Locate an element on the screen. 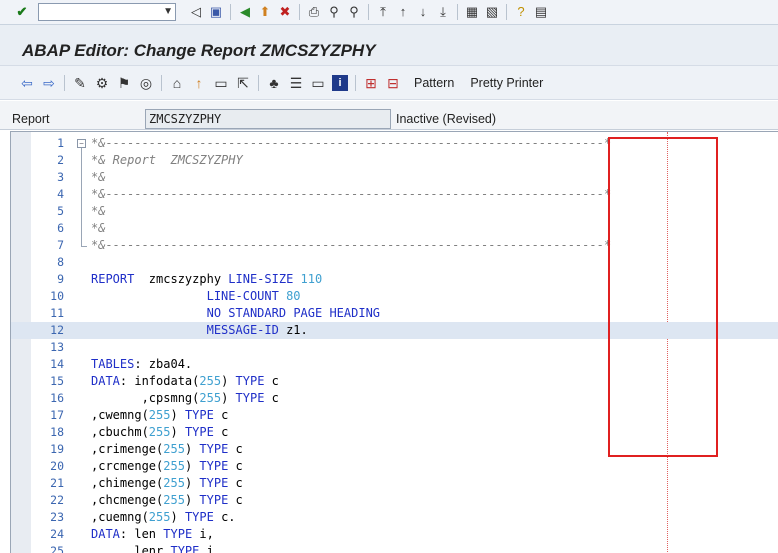  display-change-icon: ✎ is located at coordinates (80, 83).